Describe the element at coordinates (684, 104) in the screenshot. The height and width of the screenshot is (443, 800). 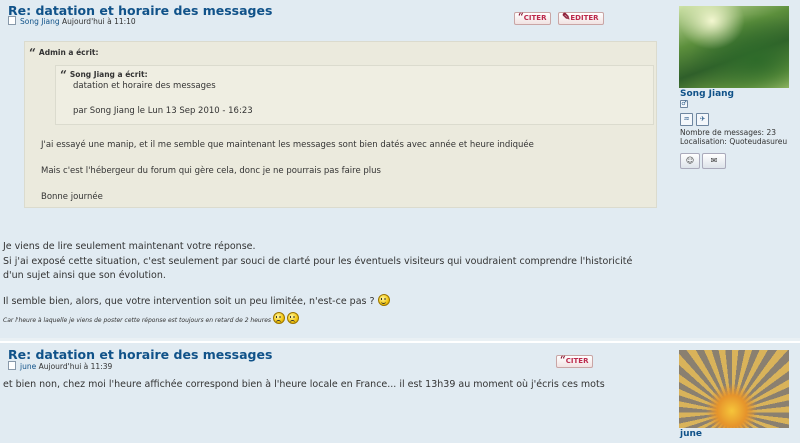
I see `gender-icon: ♂` at that location.